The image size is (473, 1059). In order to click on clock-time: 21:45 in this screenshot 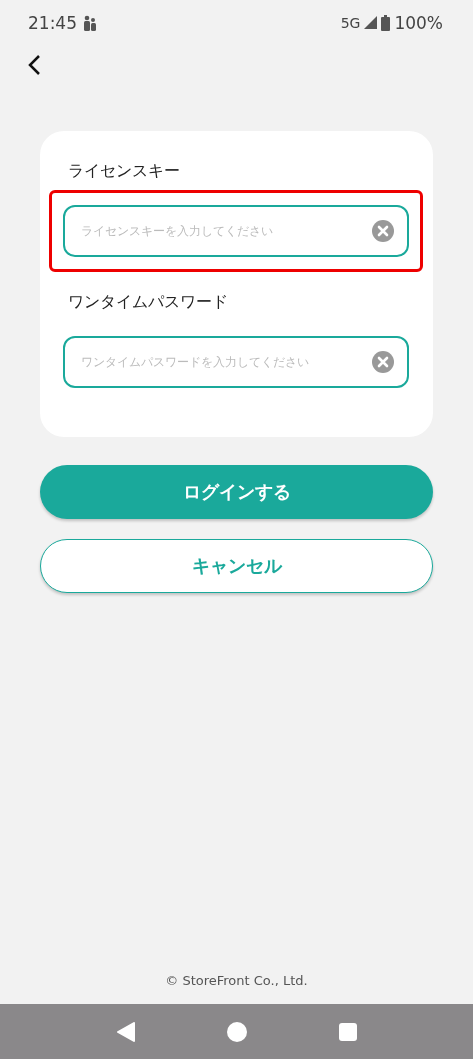, I will do `click(52, 22)`.